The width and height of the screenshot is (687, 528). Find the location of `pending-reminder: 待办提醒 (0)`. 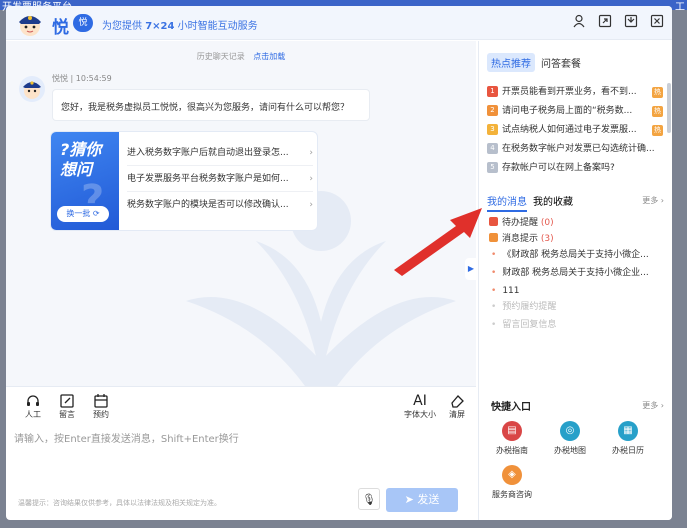

pending-reminder: 待办提醒 (0) is located at coordinates (577, 223).